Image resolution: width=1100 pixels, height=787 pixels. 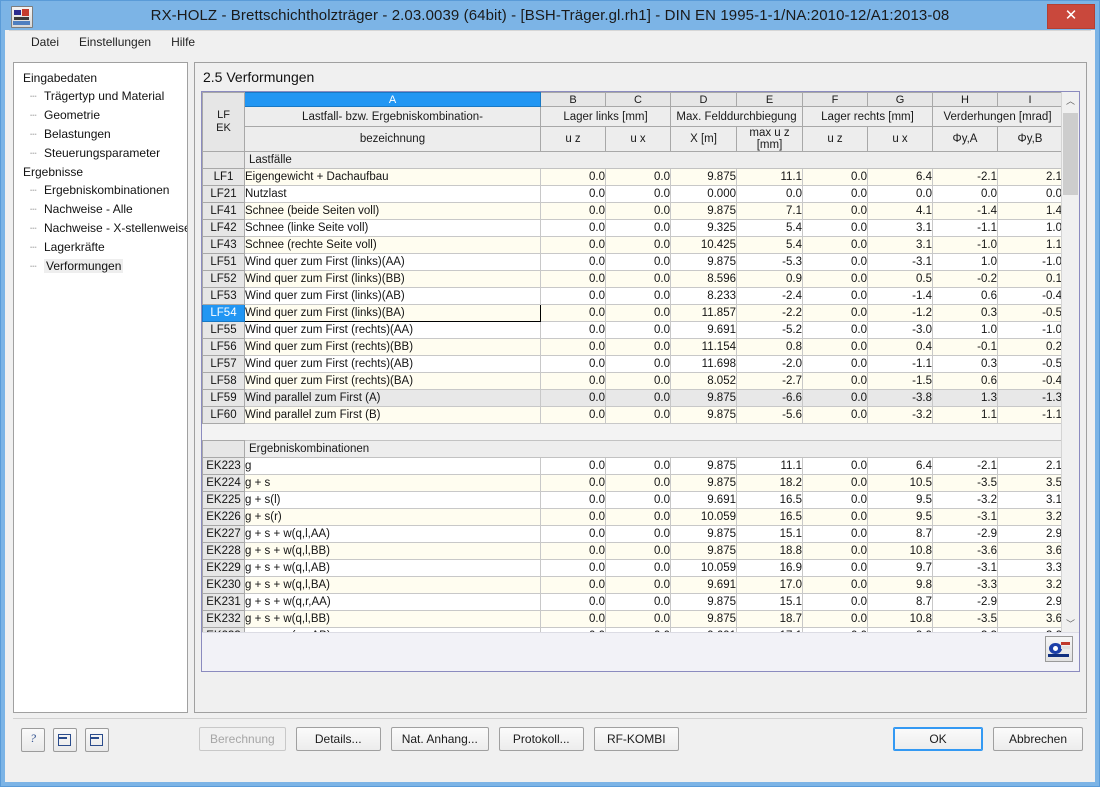 What do you see at coordinates (965, 415) in the screenshot?
I see `row-value-cell-6: 1.1` at bounding box center [965, 415].